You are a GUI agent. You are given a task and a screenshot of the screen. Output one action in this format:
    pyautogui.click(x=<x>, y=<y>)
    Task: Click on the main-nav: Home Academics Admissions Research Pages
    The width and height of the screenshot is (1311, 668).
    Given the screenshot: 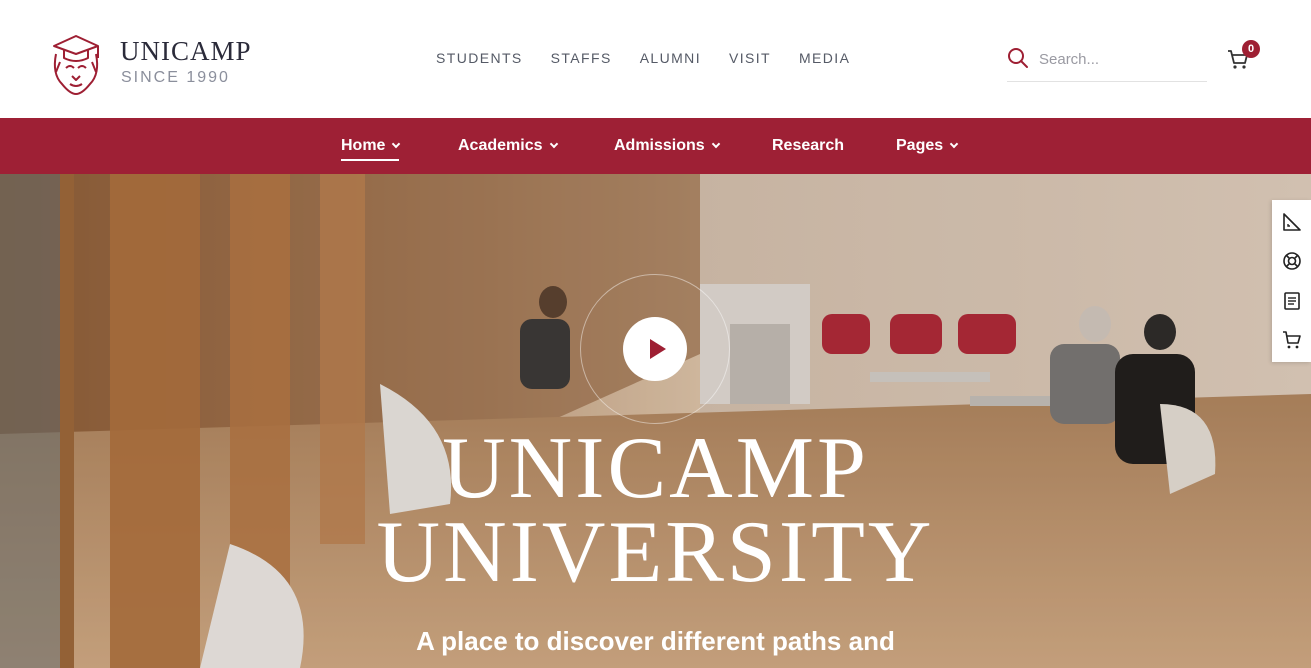 What is the action you would take?
    pyautogui.click(x=655, y=146)
    